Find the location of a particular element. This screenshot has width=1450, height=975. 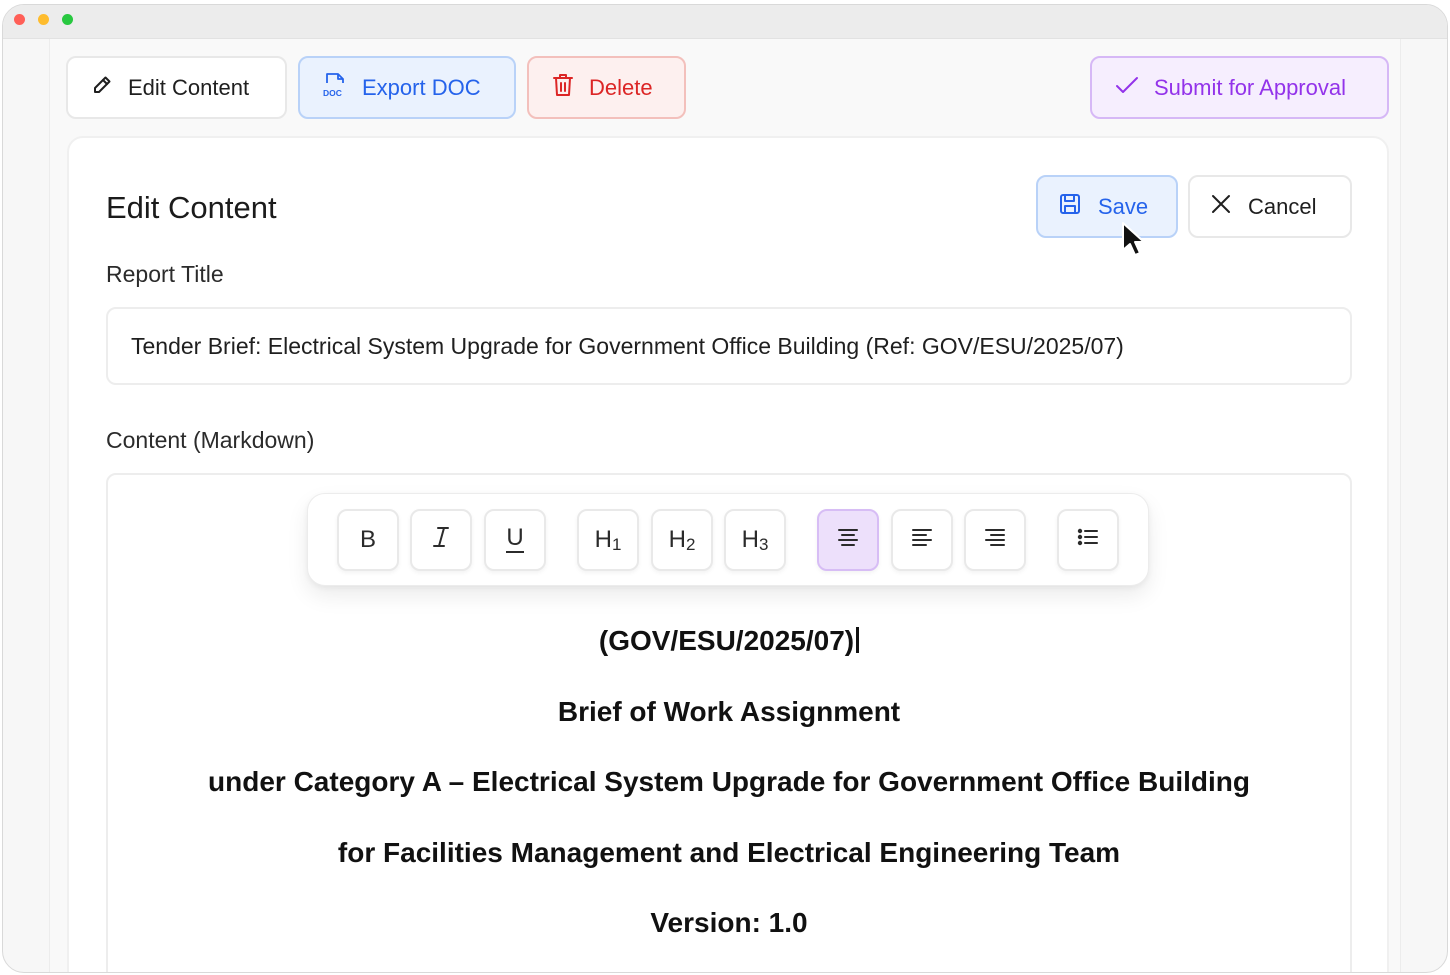

save-floppy-icon is located at coordinates (1070, 207).